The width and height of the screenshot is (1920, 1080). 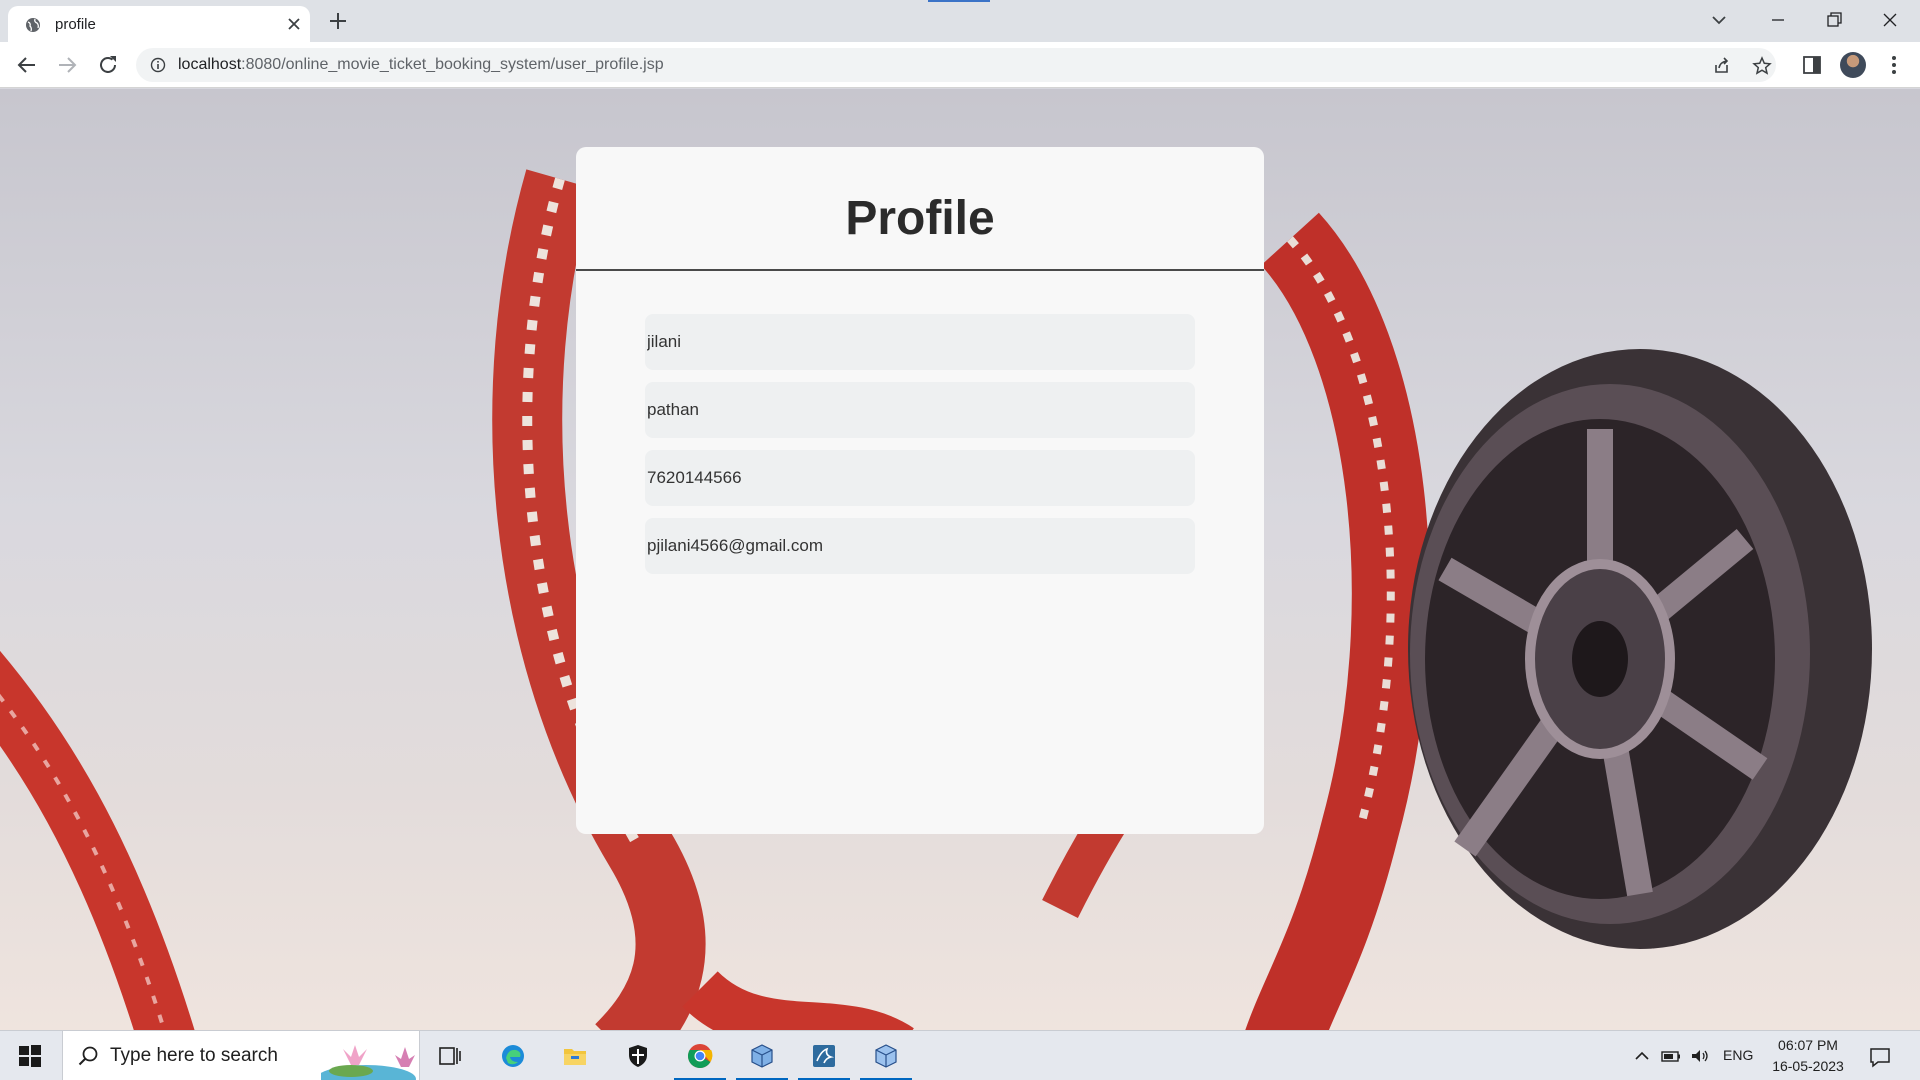 I want to click on tab-title: profile, so click(x=75, y=24).